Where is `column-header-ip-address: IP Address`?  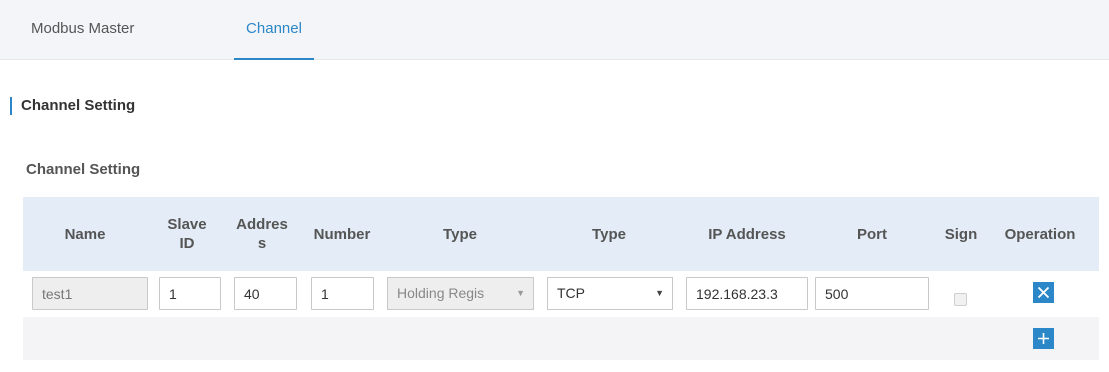 column-header-ip-address: IP Address is located at coordinates (747, 234).